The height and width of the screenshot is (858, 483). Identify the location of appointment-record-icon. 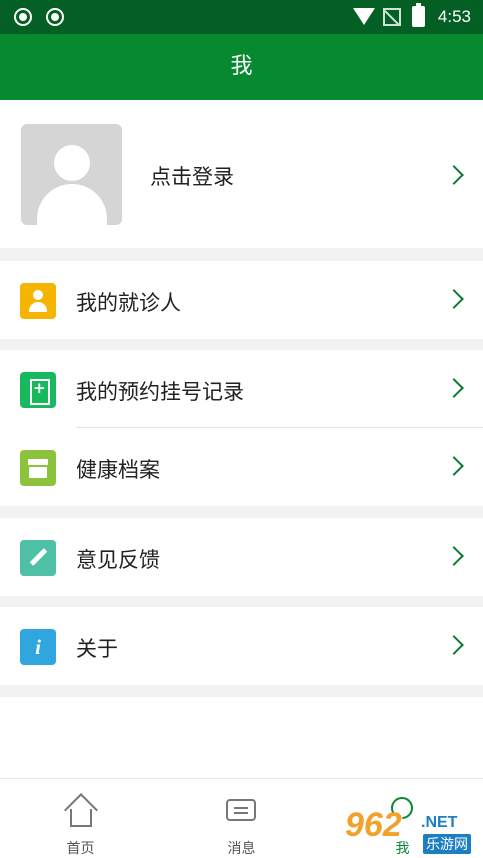
(38, 390).